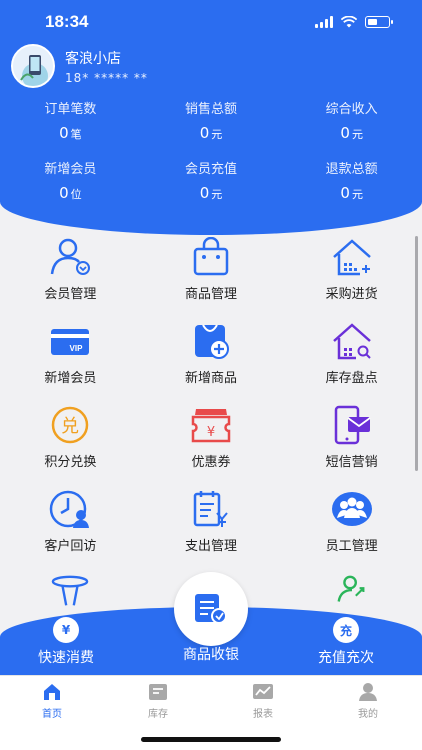 The image size is (422, 750). I want to click on coupon-icon: ¥, so click(211, 426).